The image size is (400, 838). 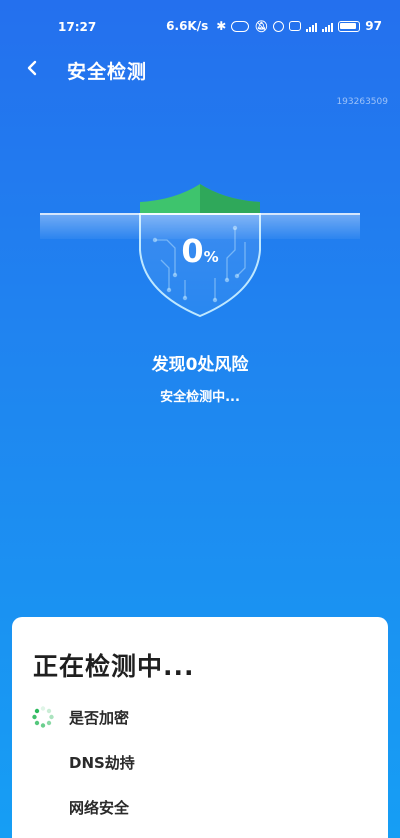 What do you see at coordinates (107, 72) in the screenshot?
I see `page-title: 安全检测` at bounding box center [107, 72].